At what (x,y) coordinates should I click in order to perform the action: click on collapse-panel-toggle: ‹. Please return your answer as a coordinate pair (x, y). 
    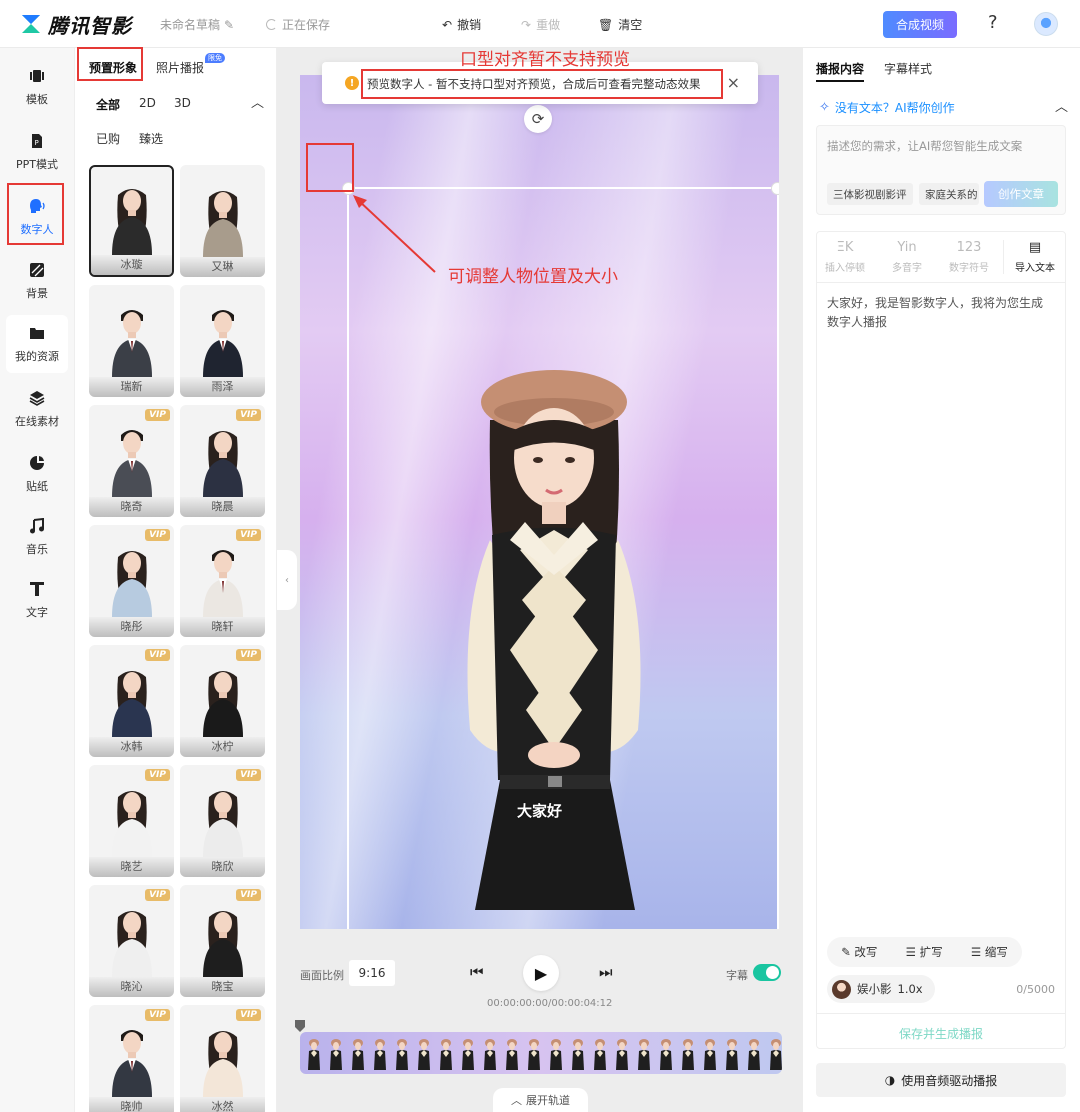
    Looking at the image, I should click on (287, 580).